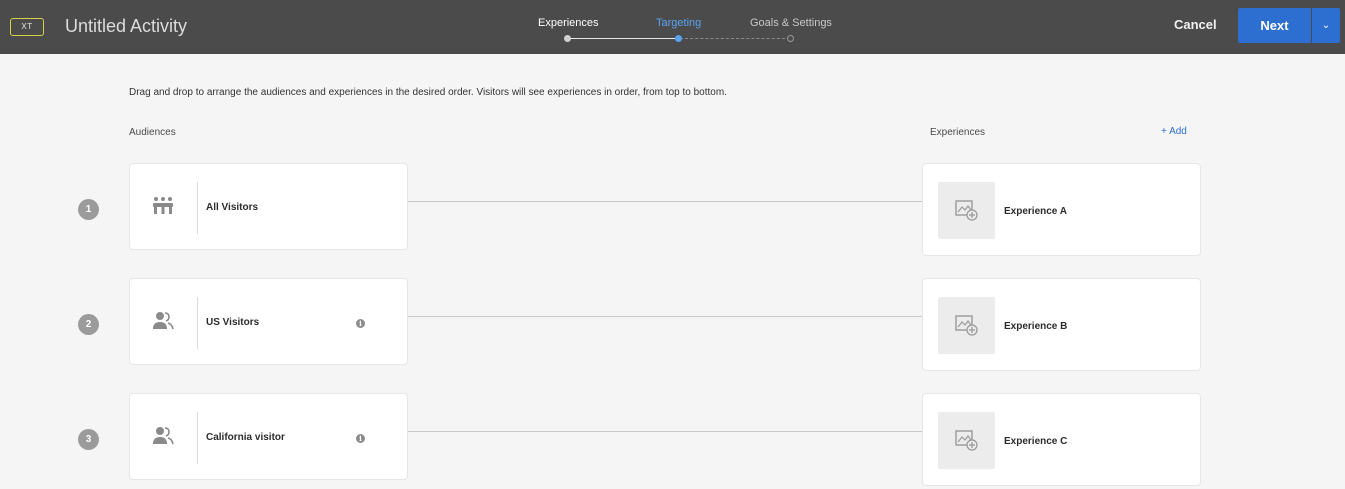 This screenshot has width=1345, height=489. Describe the element at coordinates (678, 23) in the screenshot. I see `step-targeting: Targeting` at that location.